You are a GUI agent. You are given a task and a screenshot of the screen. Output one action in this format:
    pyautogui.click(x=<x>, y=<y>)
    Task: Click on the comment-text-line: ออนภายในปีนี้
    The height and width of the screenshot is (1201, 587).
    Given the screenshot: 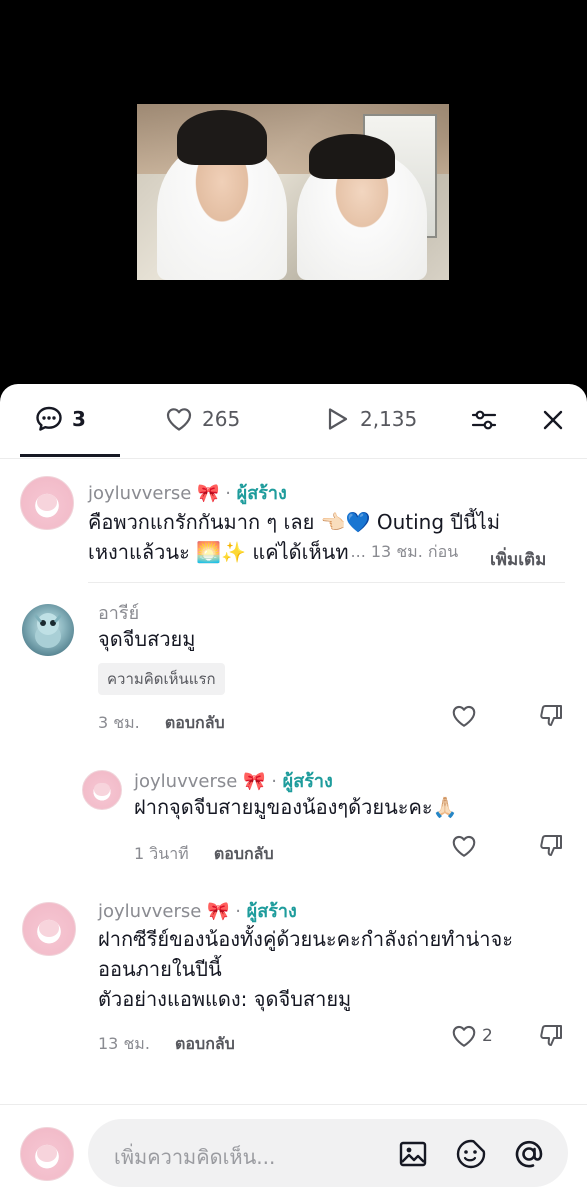 What is the action you would take?
    pyautogui.click(x=160, y=969)
    